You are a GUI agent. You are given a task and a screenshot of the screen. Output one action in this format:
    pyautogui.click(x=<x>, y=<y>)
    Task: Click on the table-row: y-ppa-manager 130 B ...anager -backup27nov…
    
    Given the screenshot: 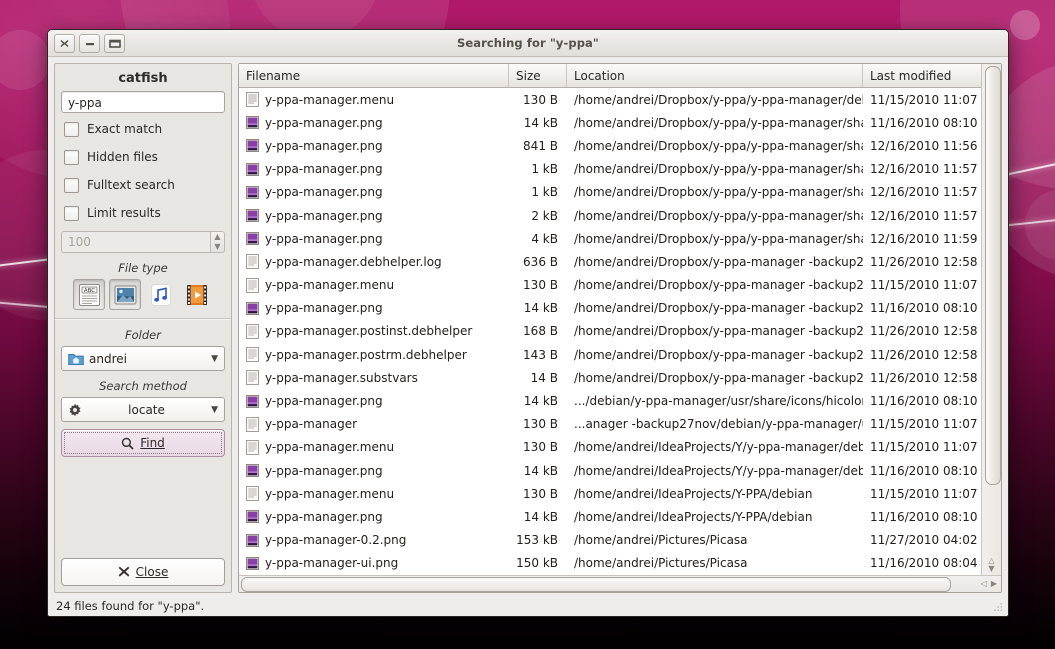 What is the action you would take?
    pyautogui.click(x=610, y=424)
    